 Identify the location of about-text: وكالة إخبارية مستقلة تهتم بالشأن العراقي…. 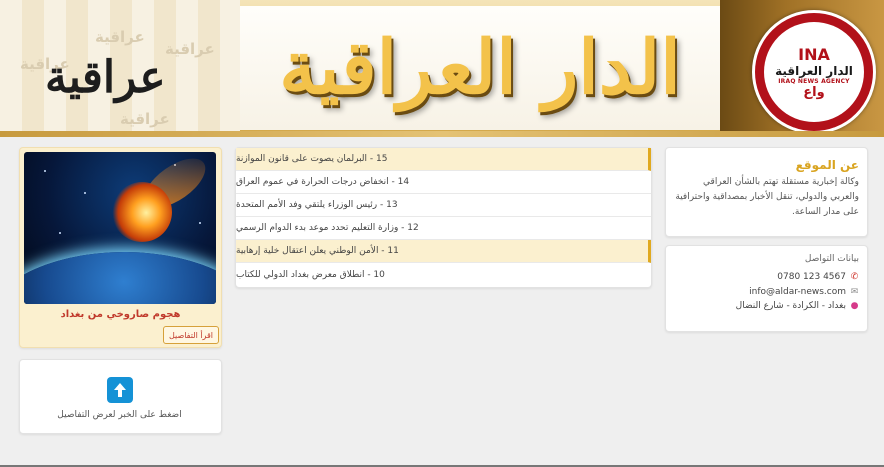
(767, 197).